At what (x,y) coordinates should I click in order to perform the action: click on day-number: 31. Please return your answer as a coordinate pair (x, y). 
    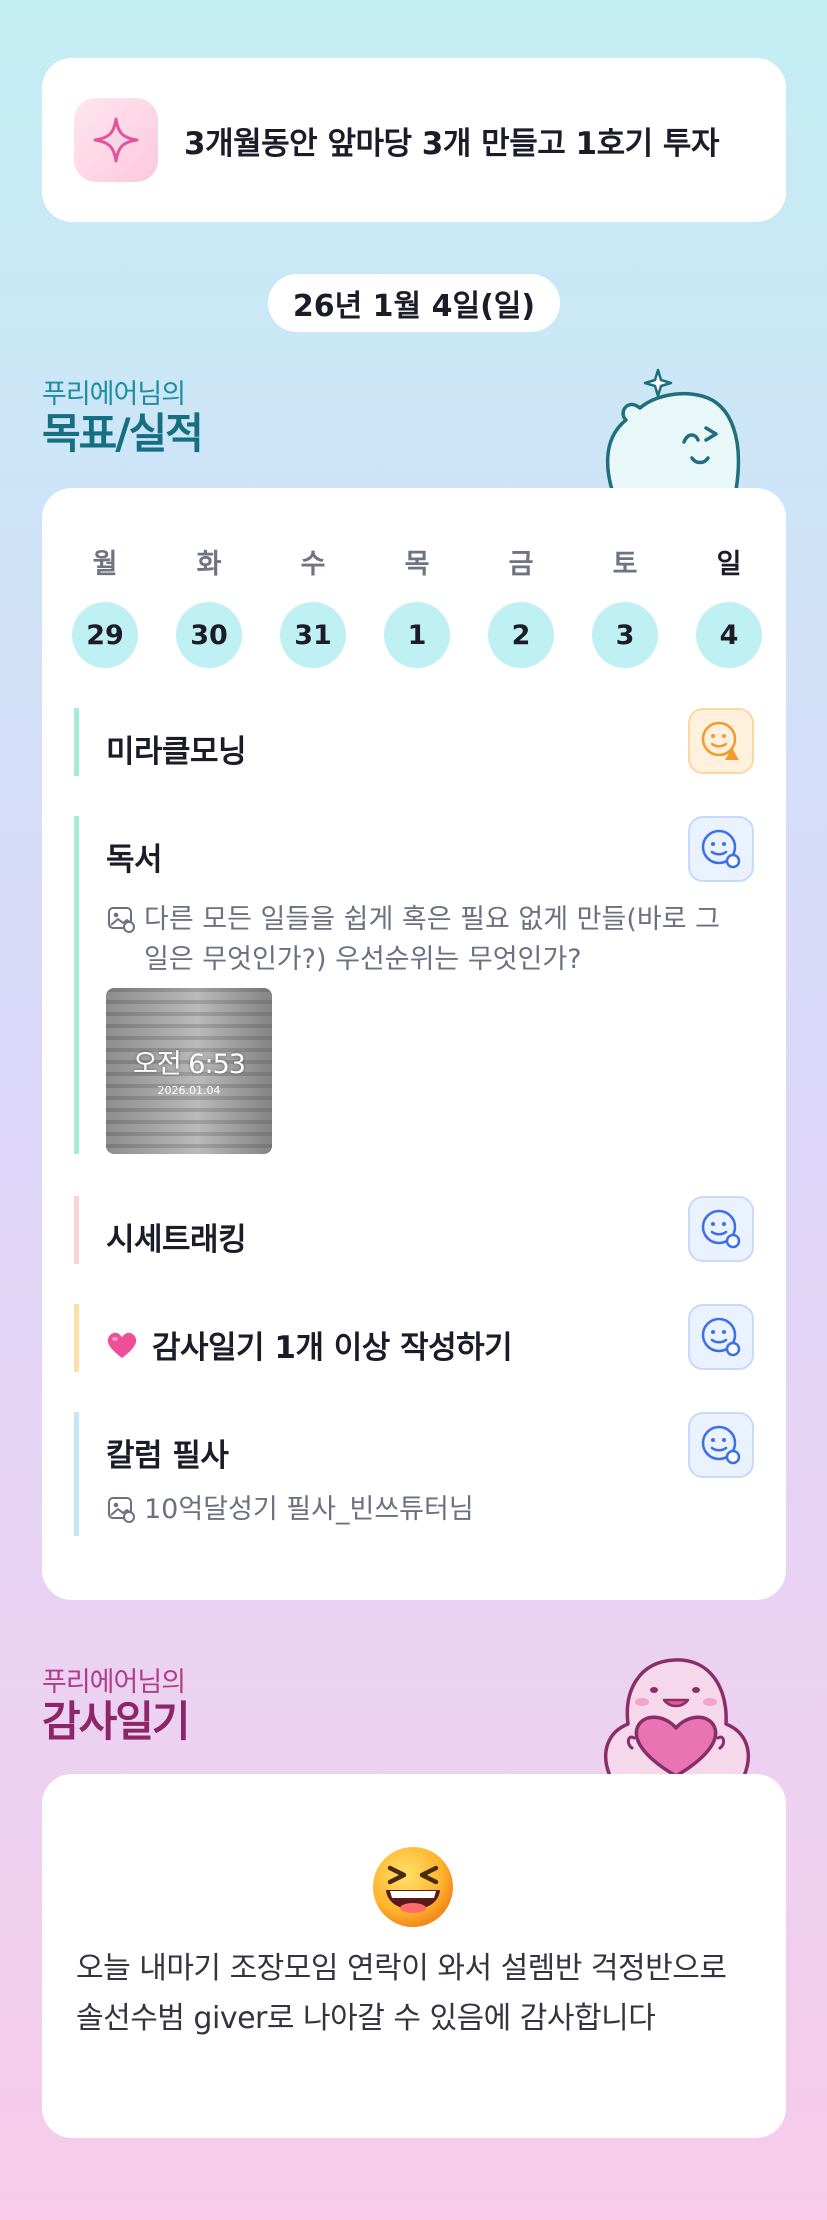
    Looking at the image, I should click on (313, 635).